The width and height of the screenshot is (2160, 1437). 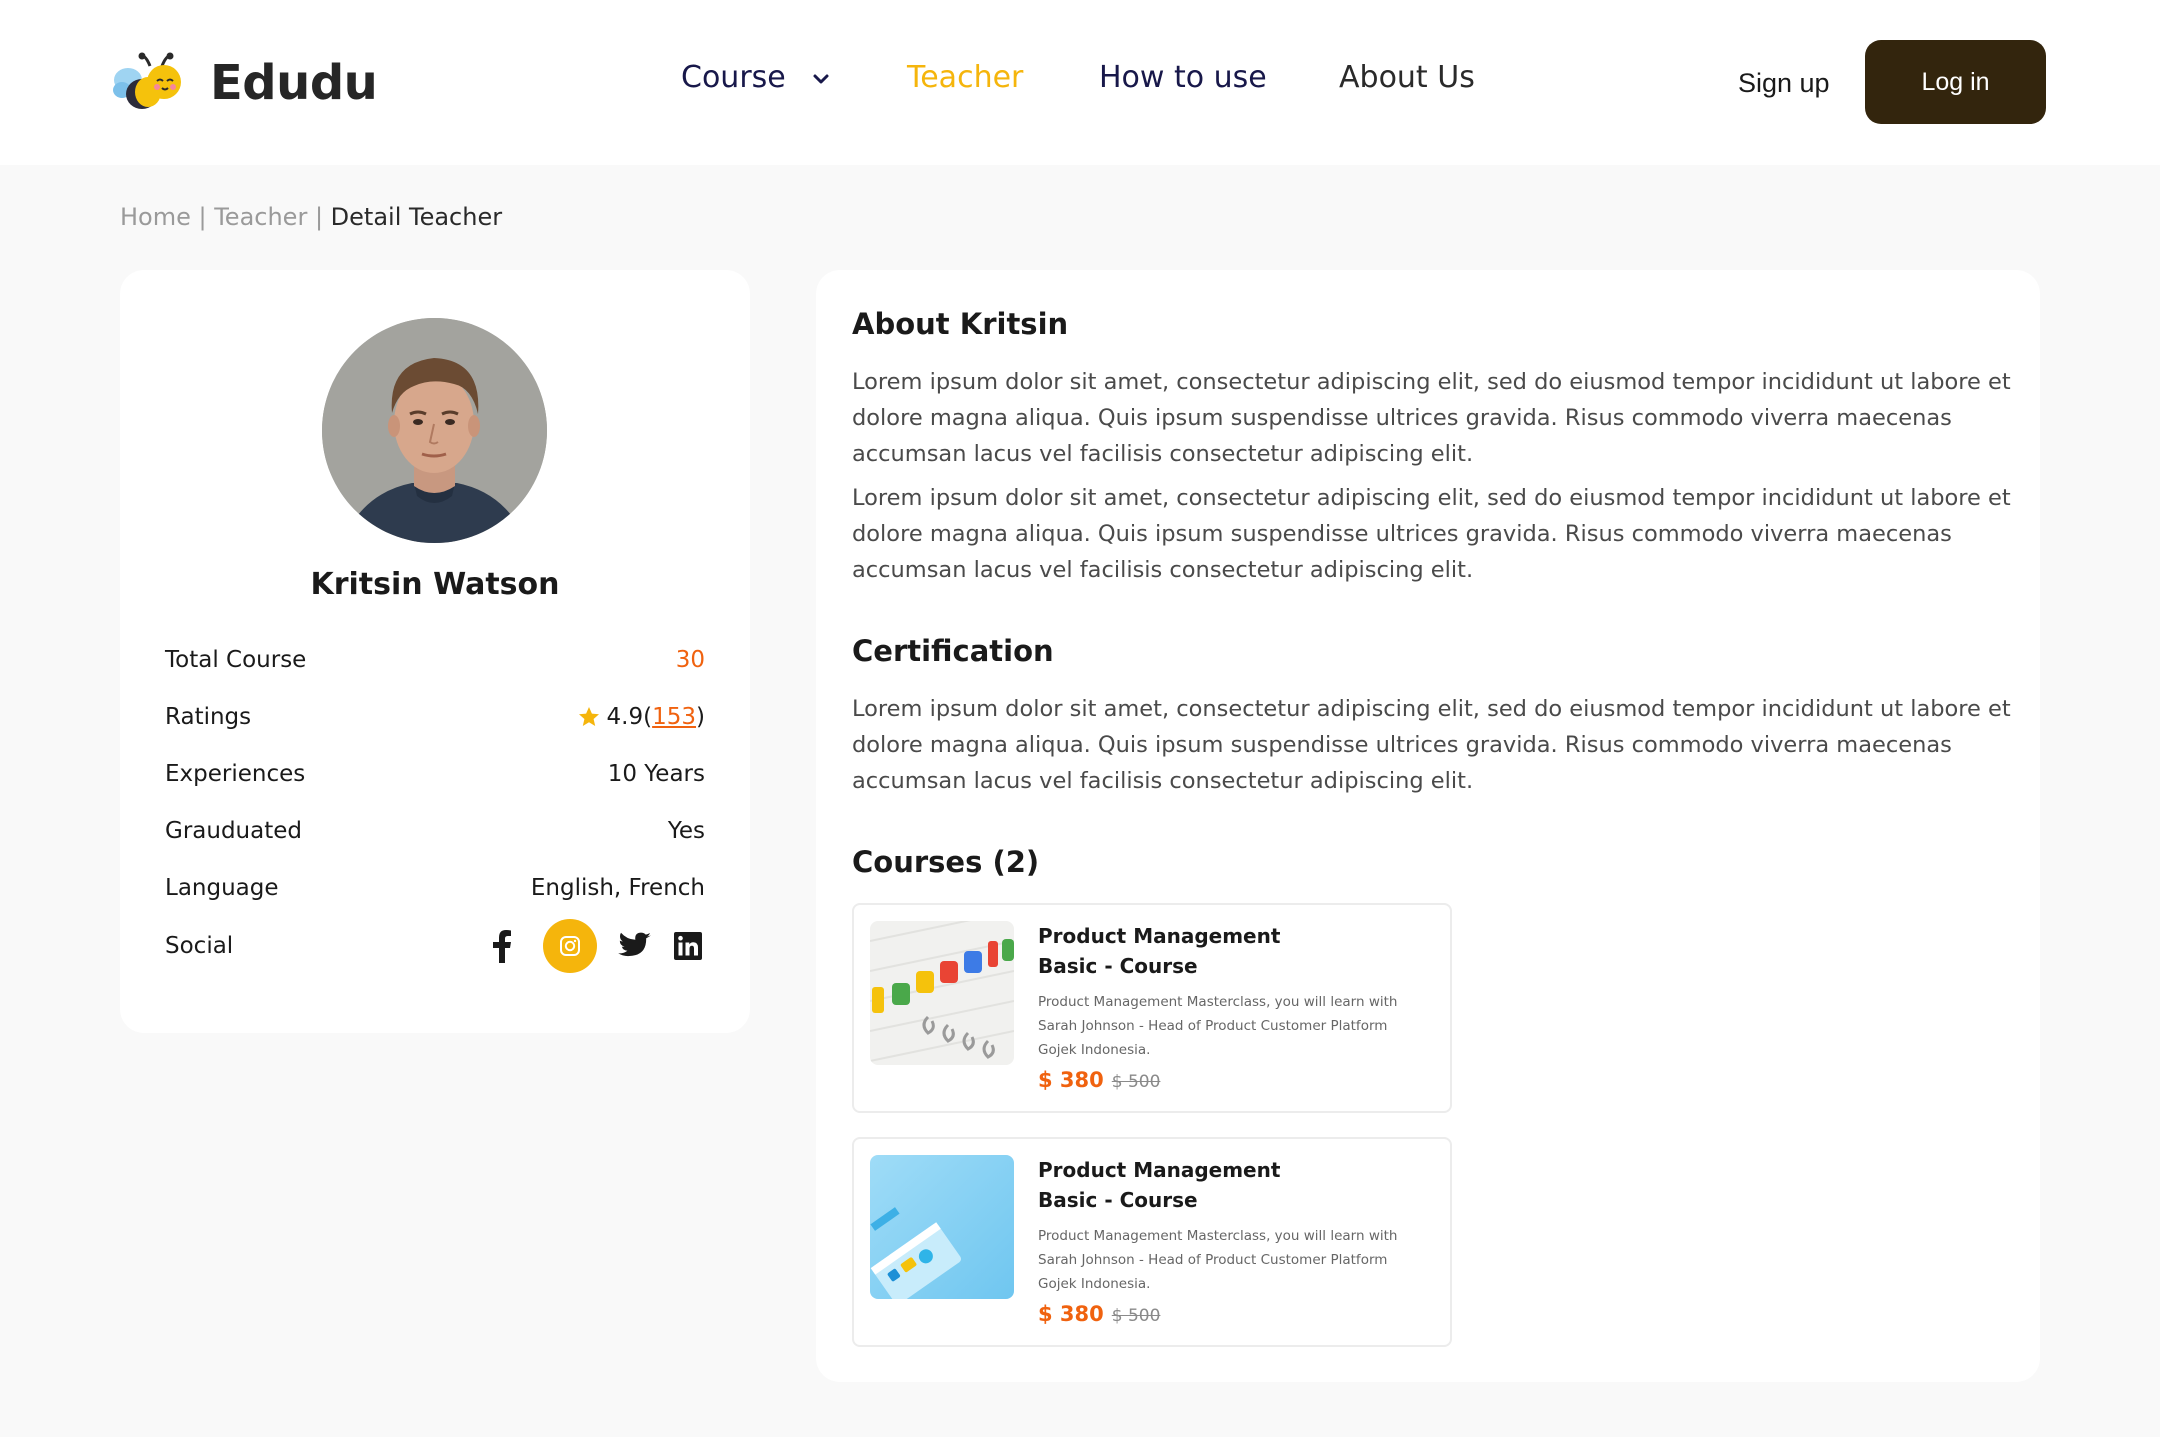 I want to click on course-thumbnail-stationery, so click(x=942, y=1227).